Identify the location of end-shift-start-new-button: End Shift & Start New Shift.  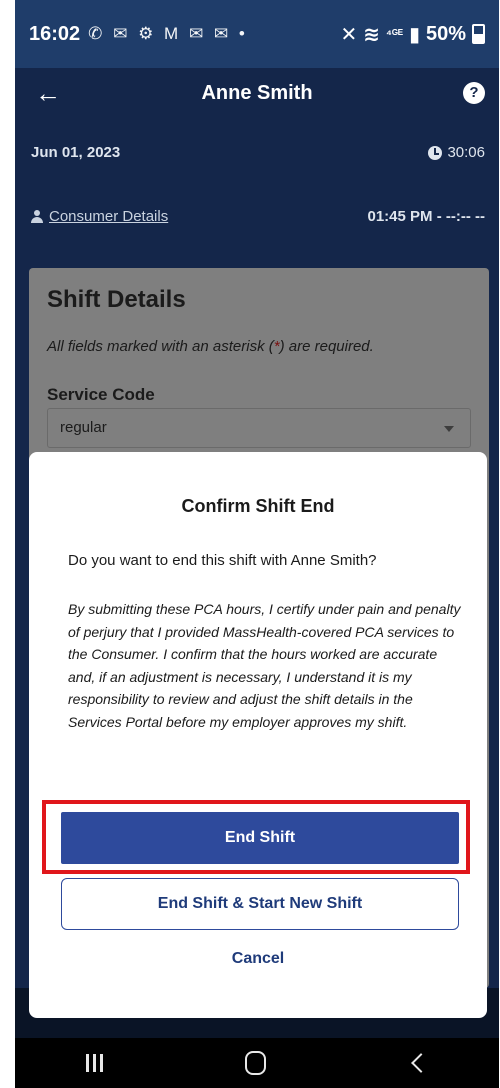
(260, 904).